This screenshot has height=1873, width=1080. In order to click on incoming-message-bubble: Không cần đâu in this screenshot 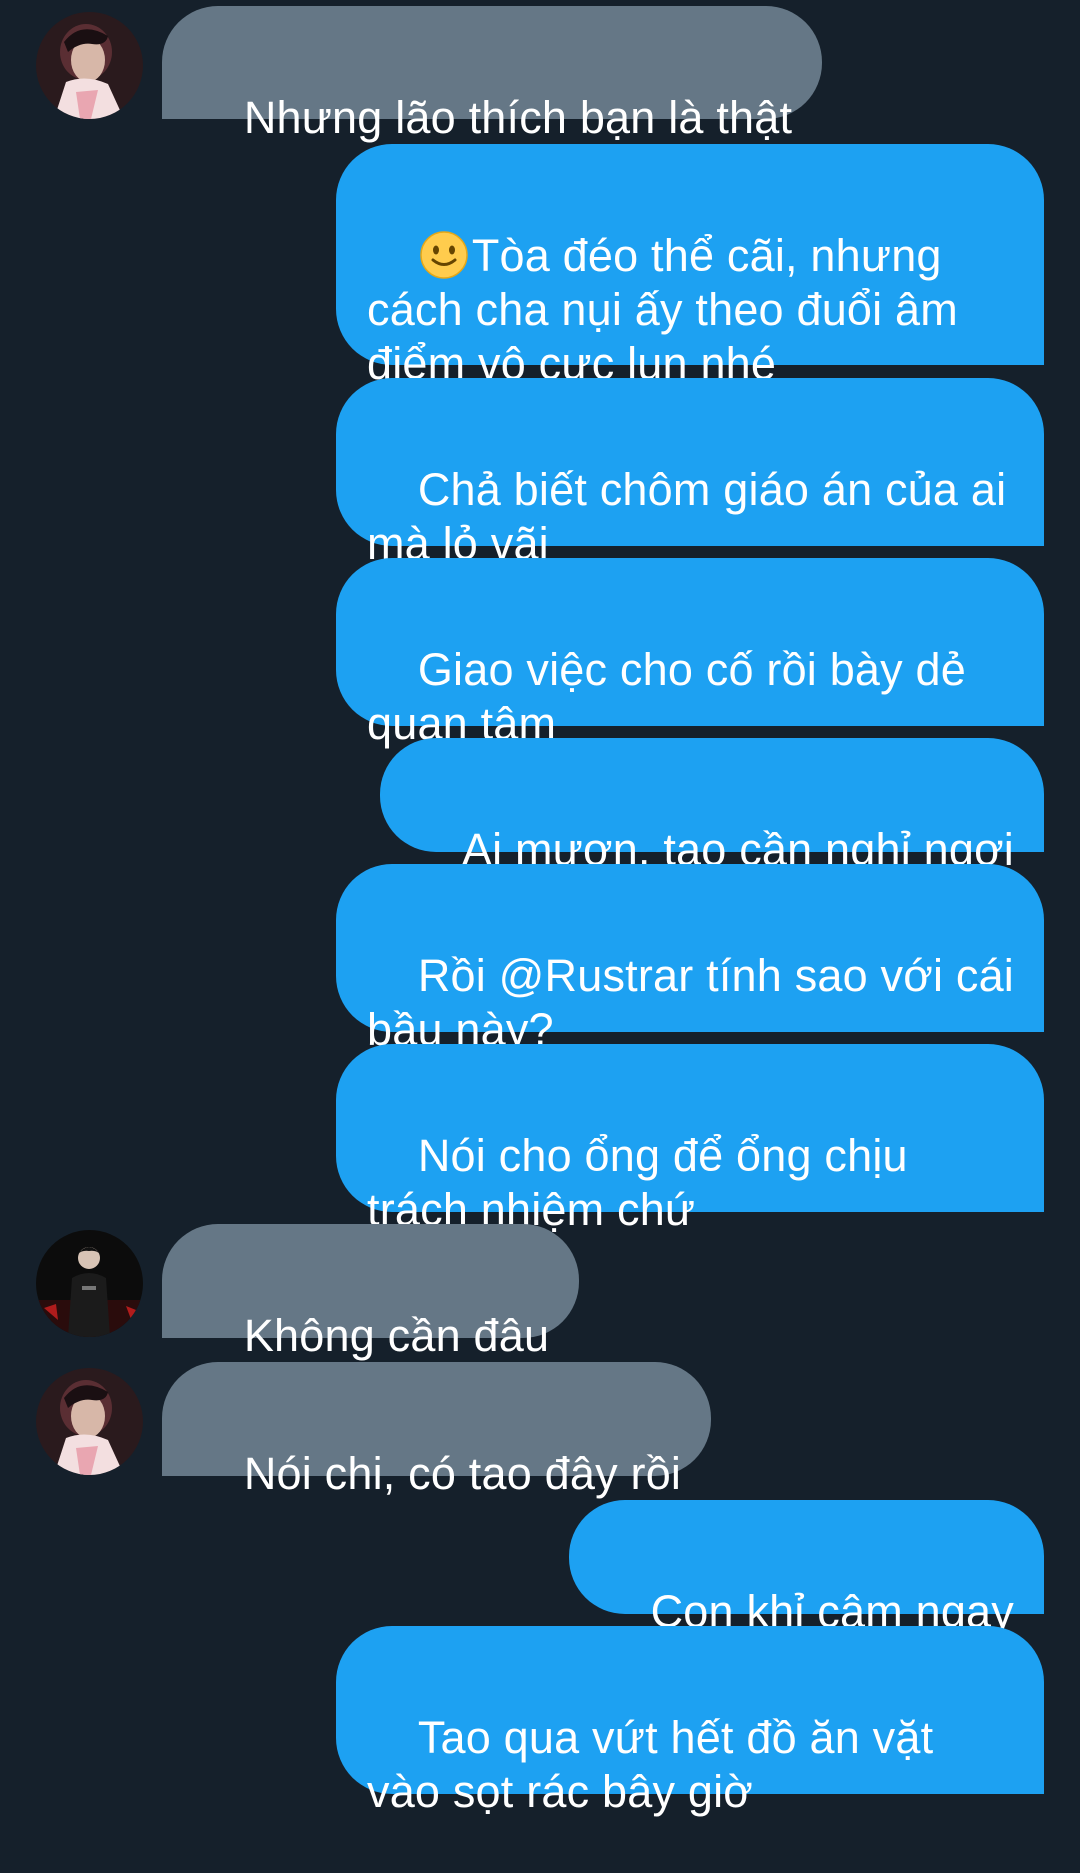, I will do `click(371, 1292)`.